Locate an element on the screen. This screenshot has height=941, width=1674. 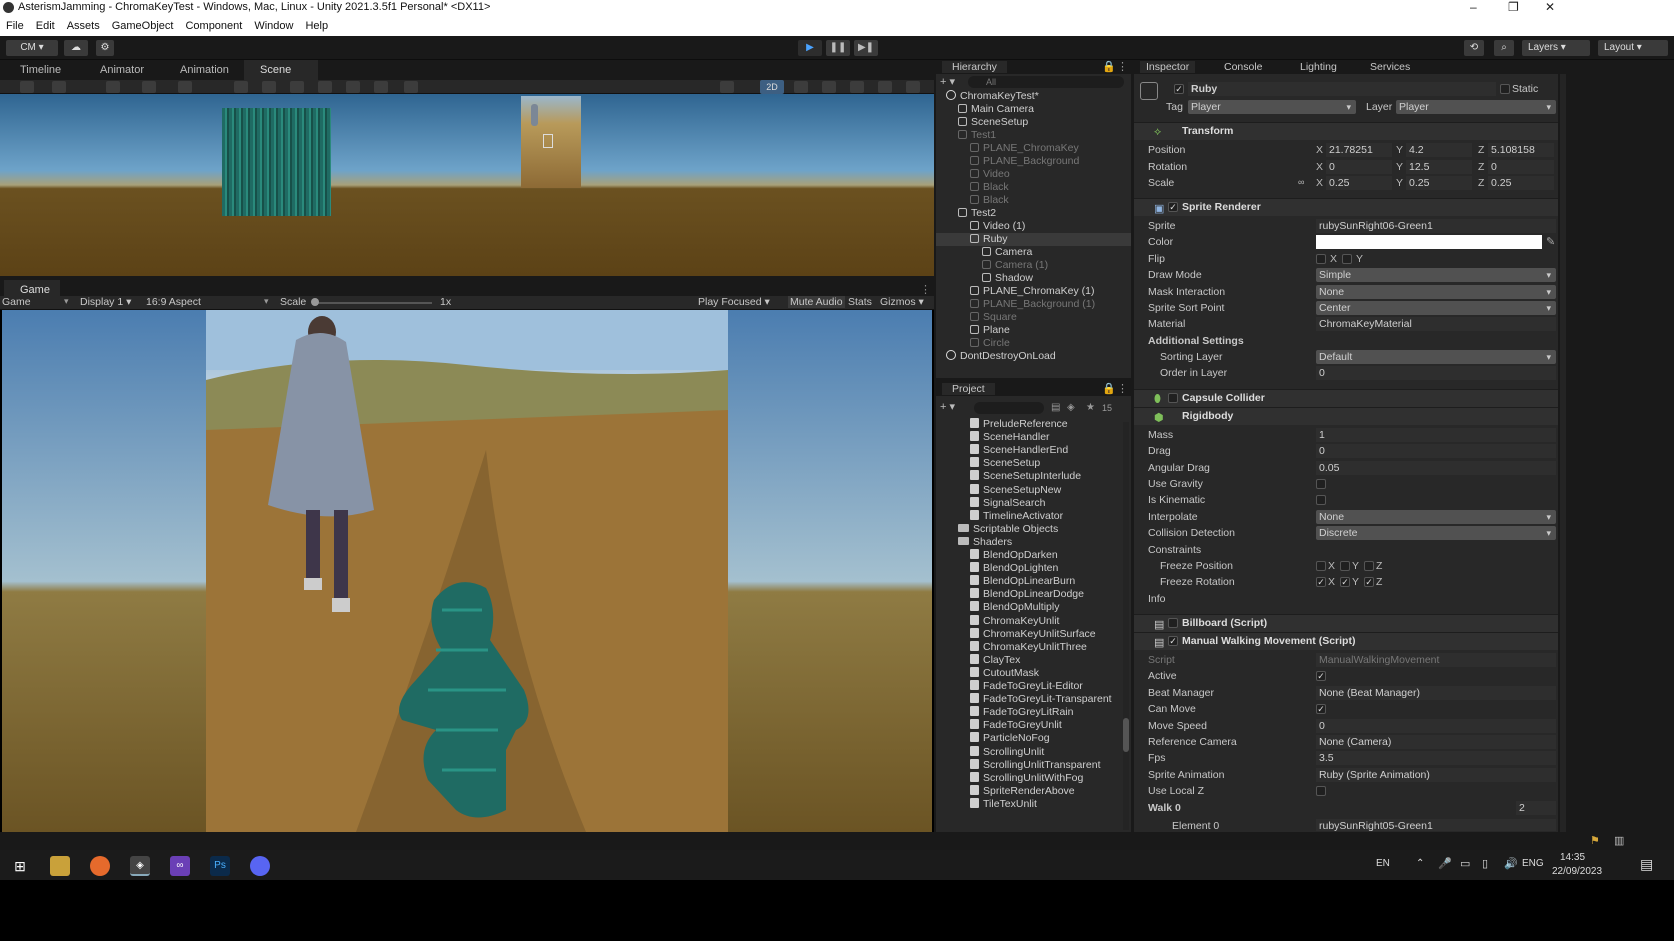
lighting-toggle-icon is located at coordinates (801, 87).